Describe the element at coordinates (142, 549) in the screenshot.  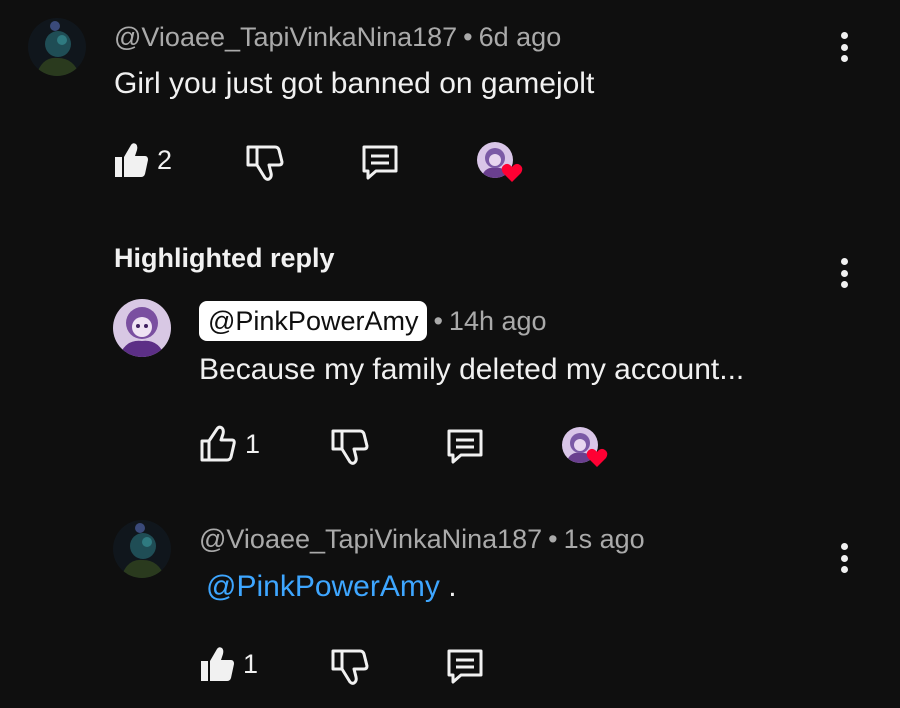
I see `second-reply-avatar` at that location.